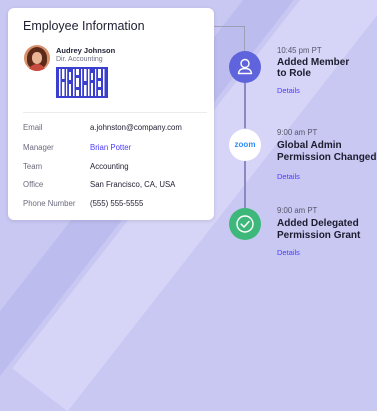  Describe the element at coordinates (49, 203) in the screenshot. I see `field-label: Phone Number` at that location.